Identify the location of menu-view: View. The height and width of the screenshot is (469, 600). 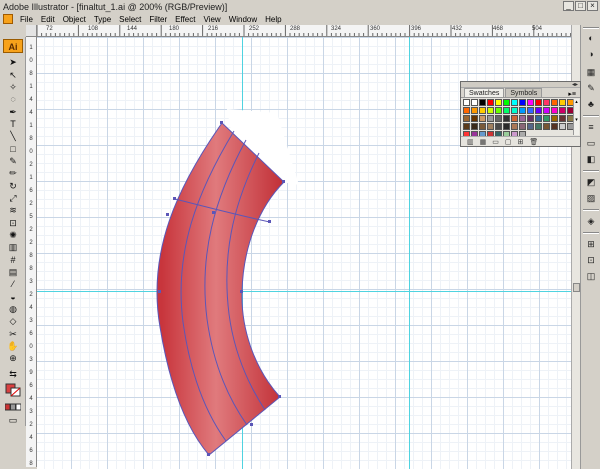
(211, 19).